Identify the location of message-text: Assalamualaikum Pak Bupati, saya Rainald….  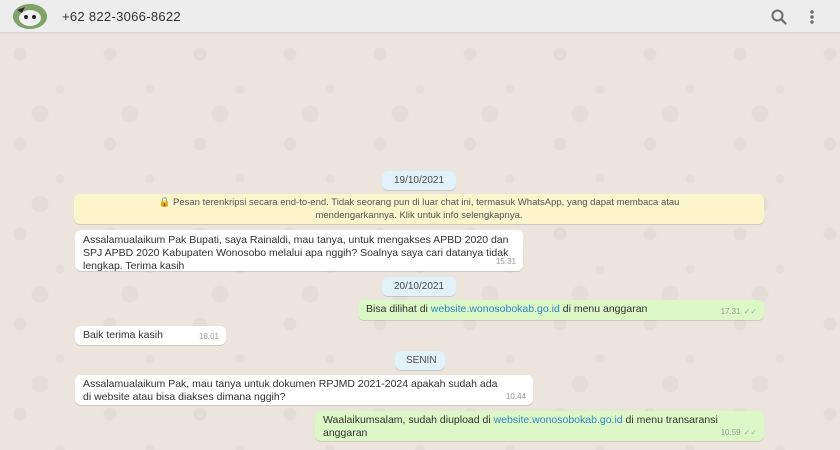
(296, 253).